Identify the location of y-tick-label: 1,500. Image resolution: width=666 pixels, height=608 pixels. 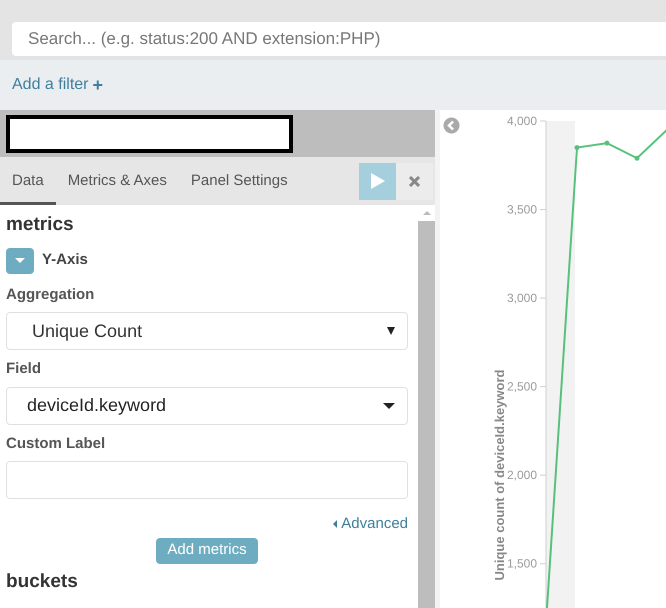
(521, 563).